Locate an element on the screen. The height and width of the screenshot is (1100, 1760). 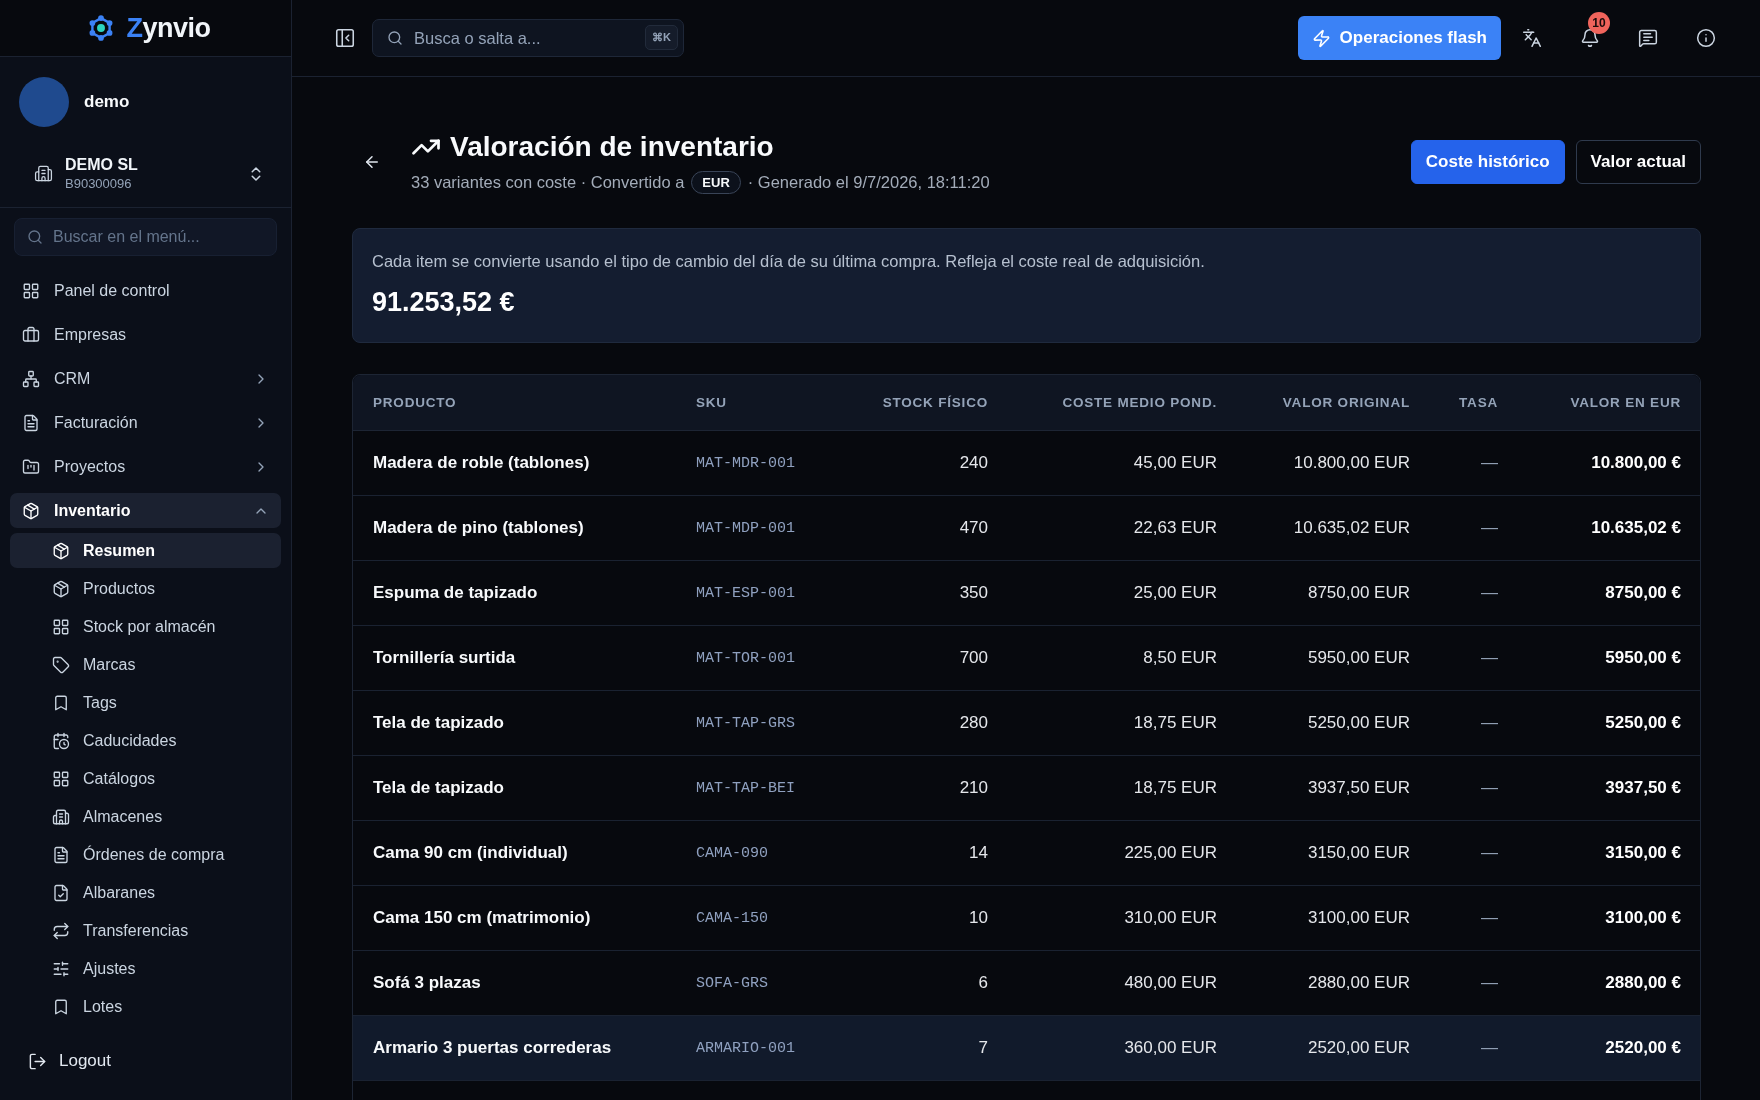
table-row: Cama 90 cm (individual) CAMA-090 14 225,00 EUR 3150,00 EUR — 3150,00 € is located at coordinates (1026, 853).